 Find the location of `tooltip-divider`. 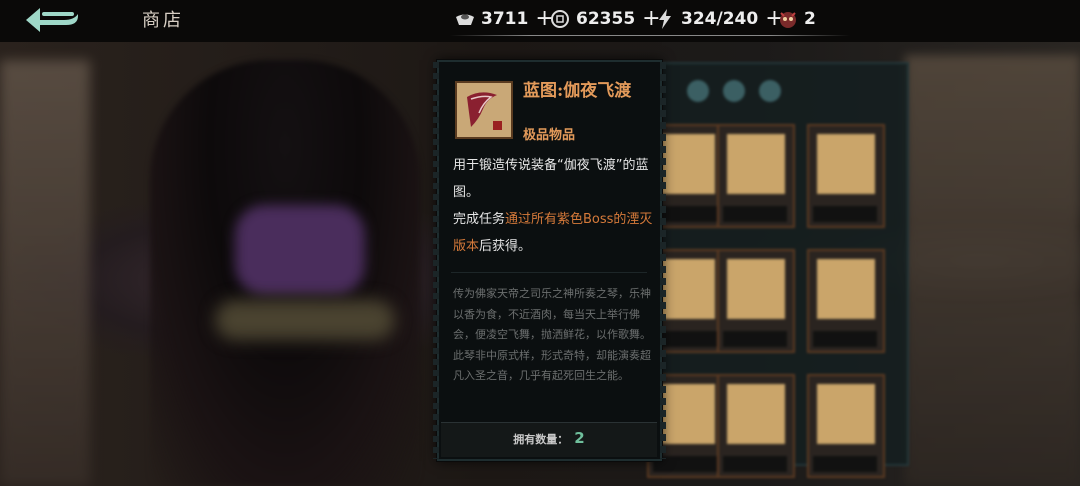

tooltip-divider is located at coordinates (549, 272).